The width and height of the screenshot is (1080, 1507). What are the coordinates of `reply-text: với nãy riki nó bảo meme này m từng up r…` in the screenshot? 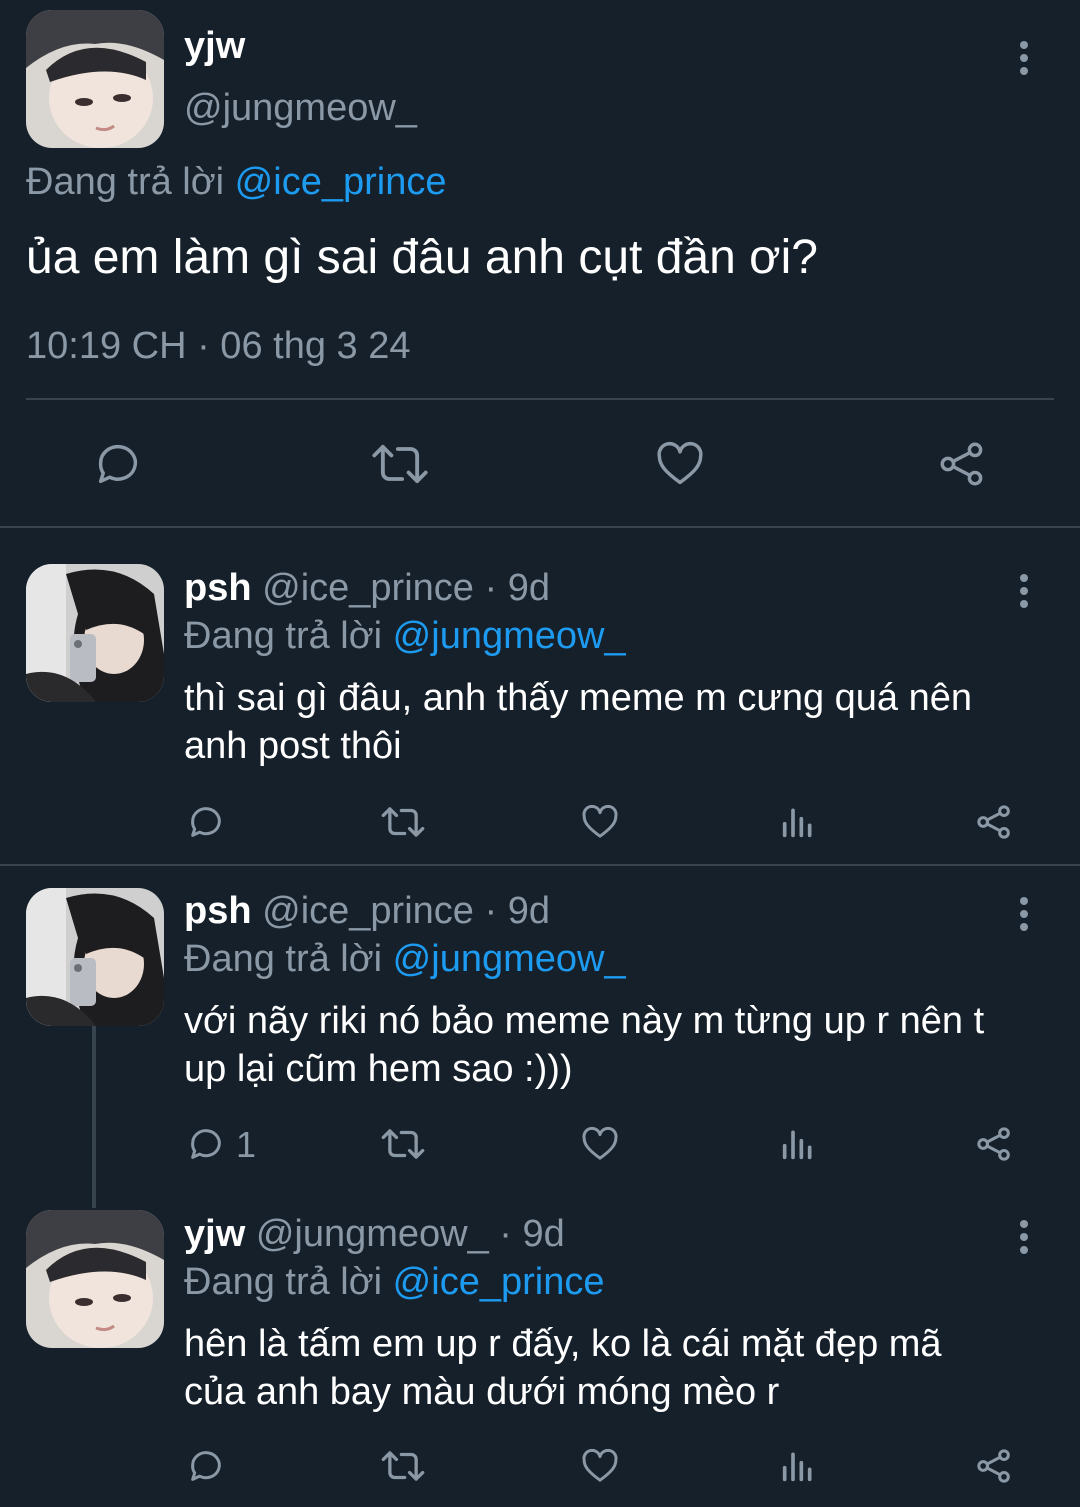 It's located at (584, 1045).